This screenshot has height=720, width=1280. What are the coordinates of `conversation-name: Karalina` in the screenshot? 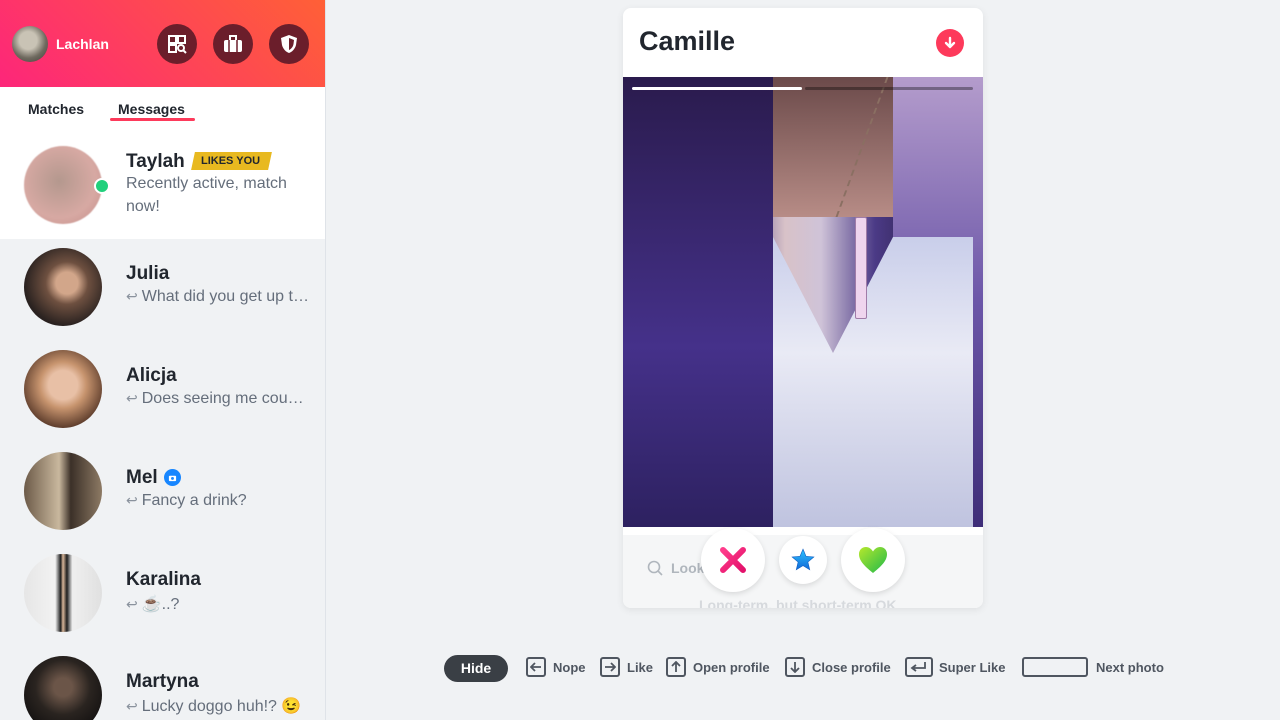 It's located at (163, 579).